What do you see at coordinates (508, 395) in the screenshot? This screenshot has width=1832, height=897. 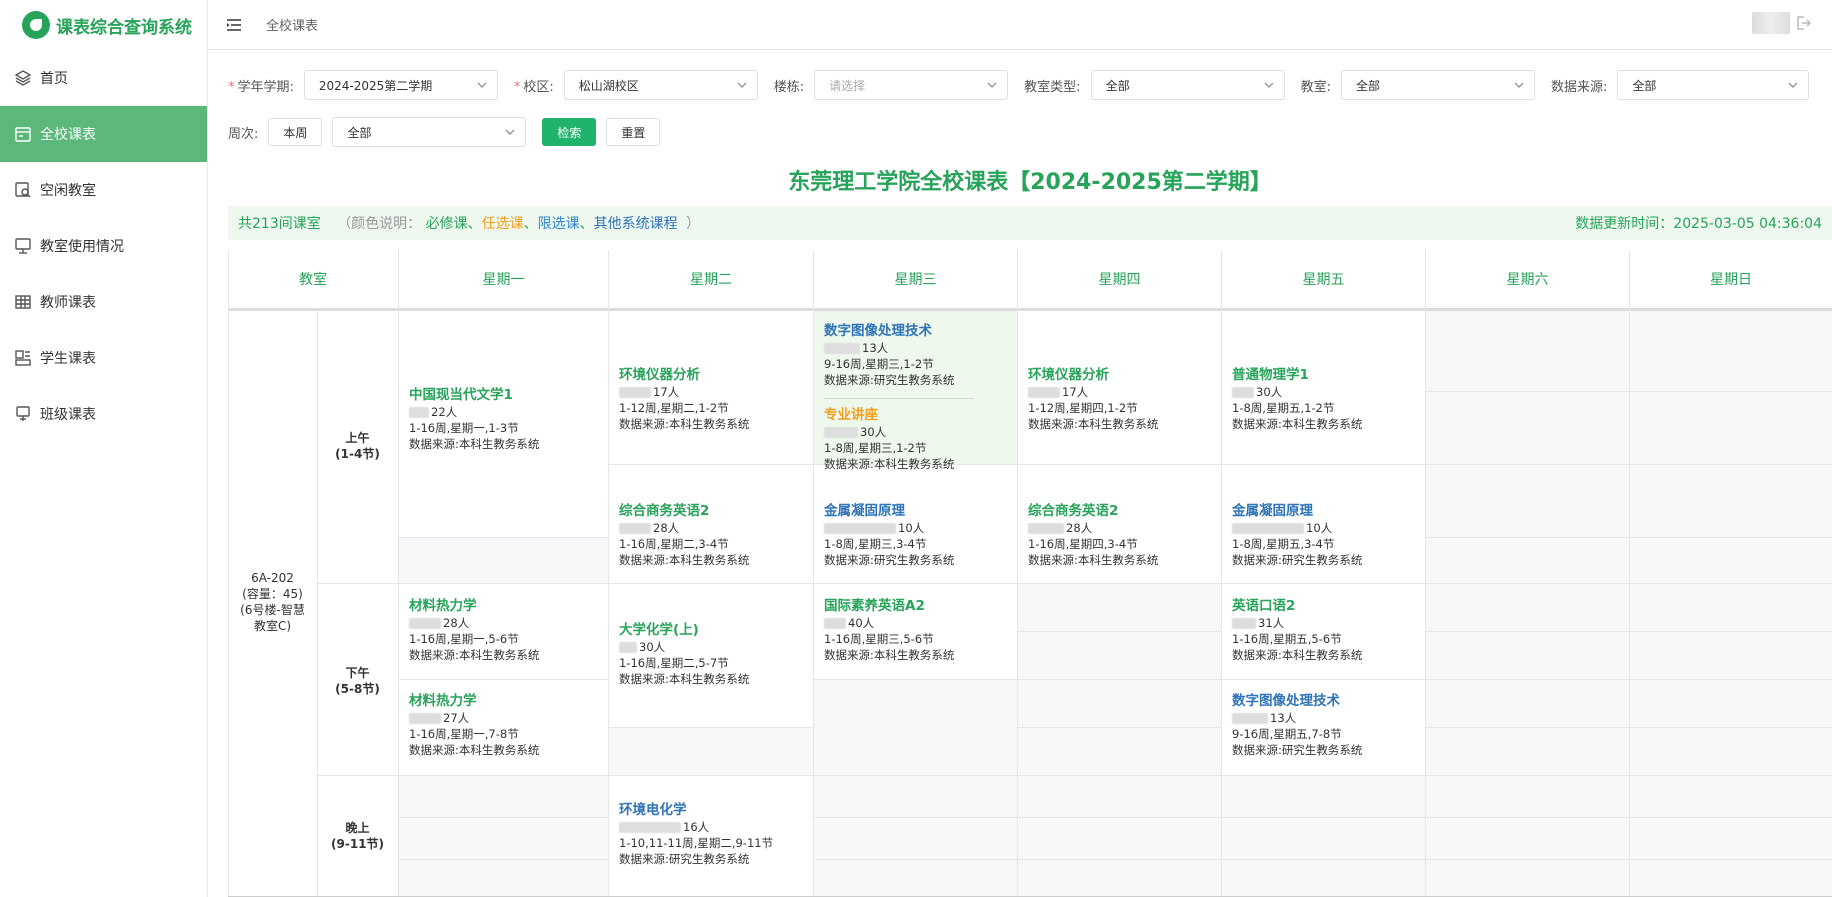 I see `course-name: 中国现当代文学1` at bounding box center [508, 395].